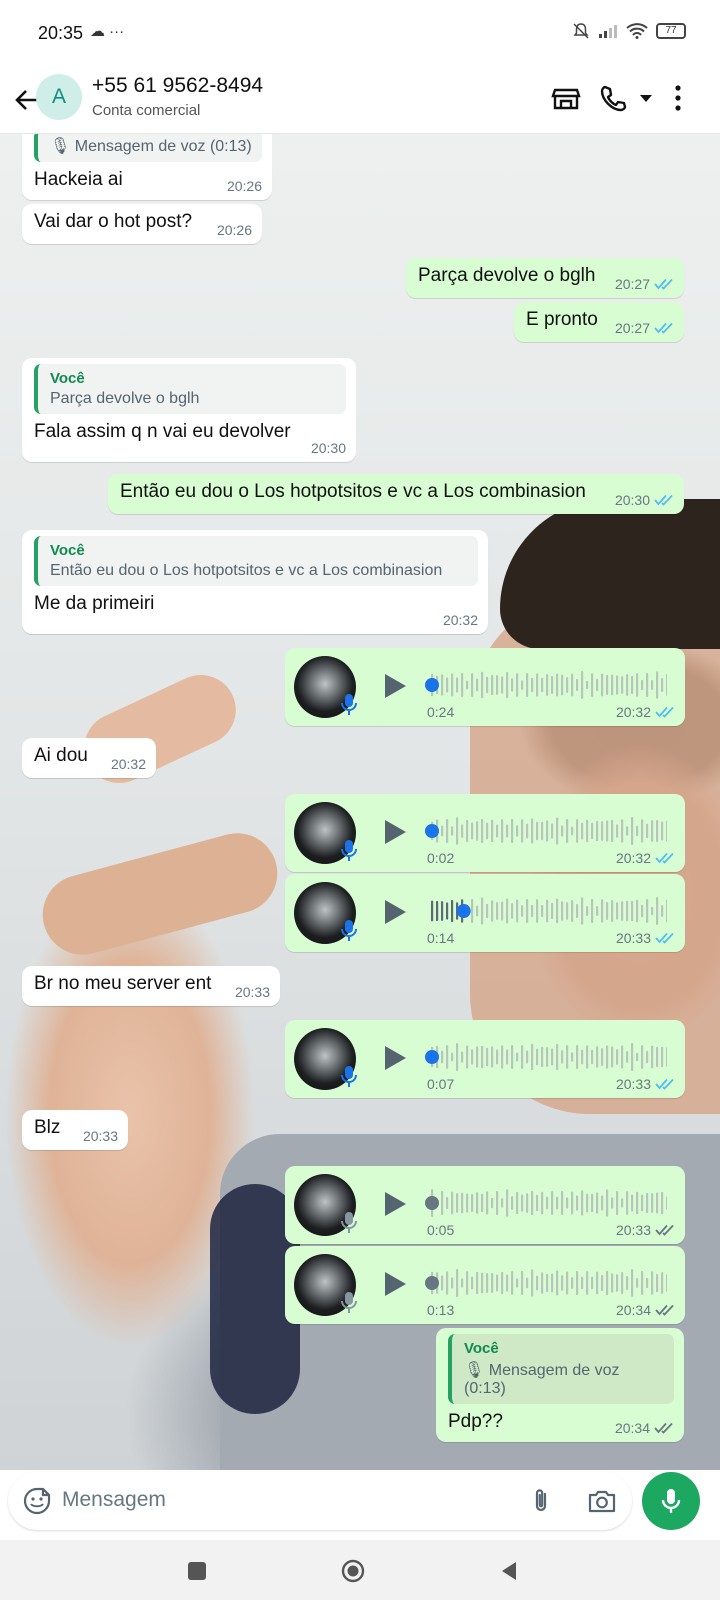 The image size is (720, 1600). What do you see at coordinates (59, 97) in the screenshot?
I see `avatar: A` at bounding box center [59, 97].